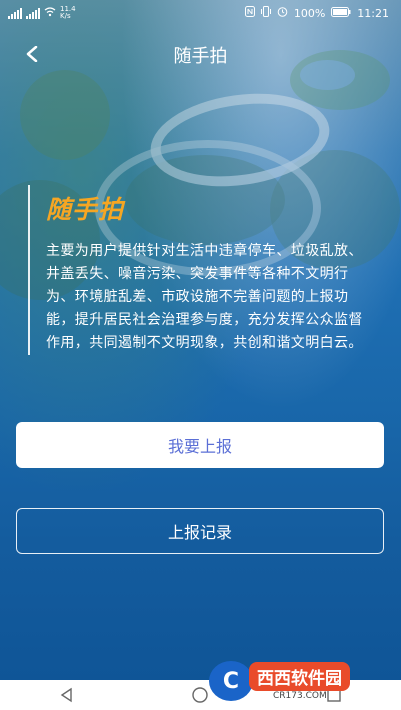  I want to click on net-speed: 11.4 K/s, so click(68, 12).